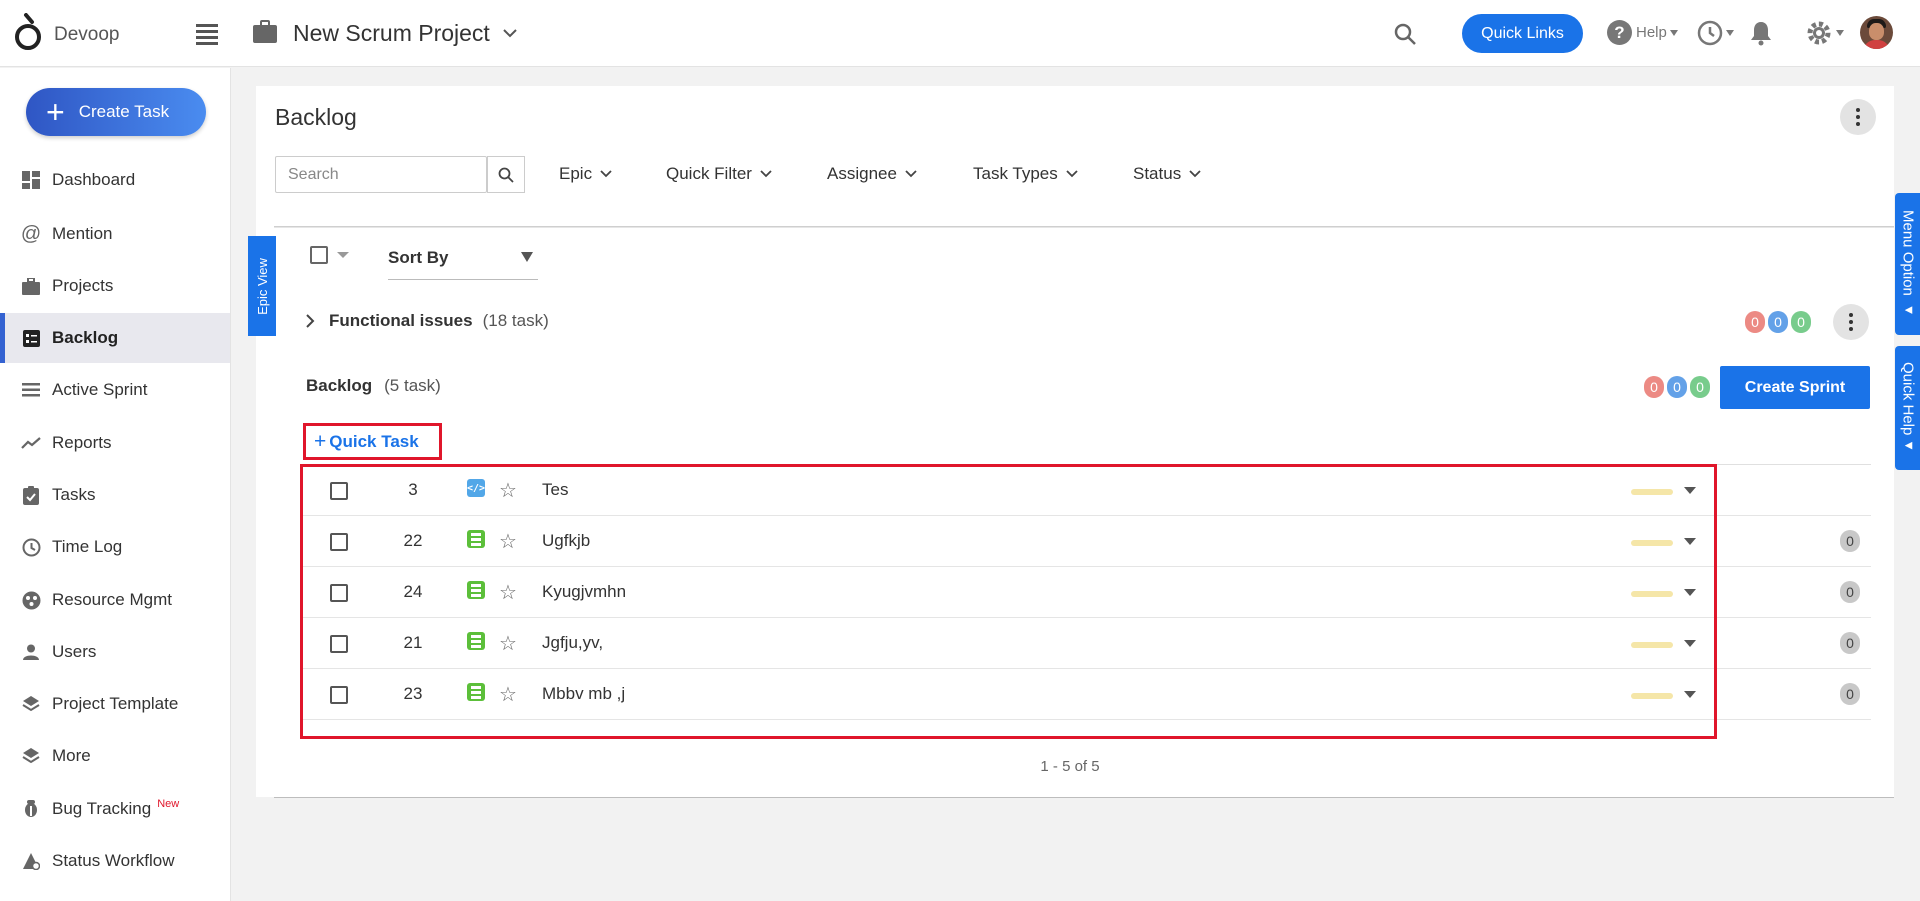 Image resolution: width=1920 pixels, height=901 pixels. I want to click on quick-task-button: + Quick Task, so click(366, 442).